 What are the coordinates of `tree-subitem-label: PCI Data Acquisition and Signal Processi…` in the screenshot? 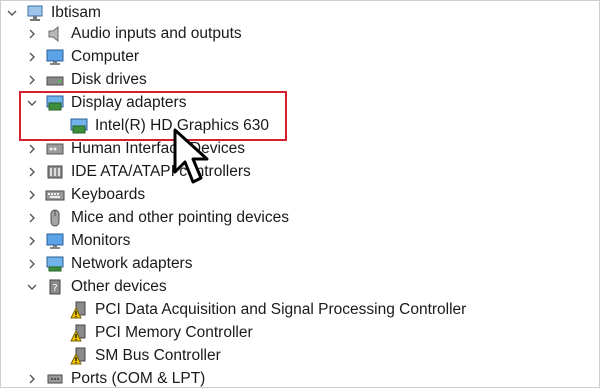 It's located at (281, 309).